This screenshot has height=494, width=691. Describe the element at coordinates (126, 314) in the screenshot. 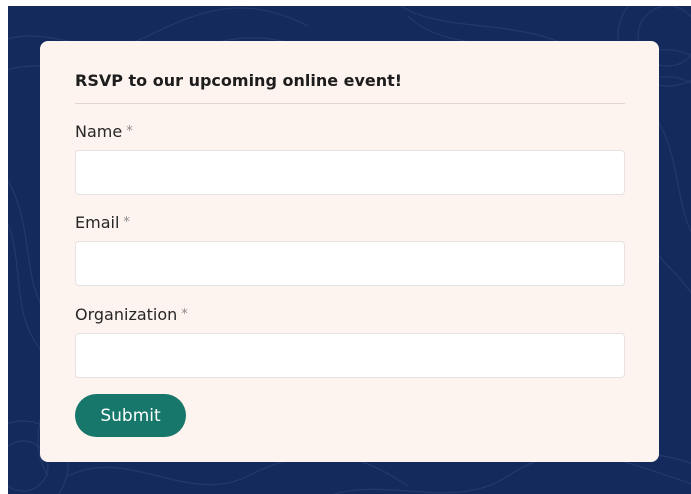

I see `organization-label-text: Organization` at that location.